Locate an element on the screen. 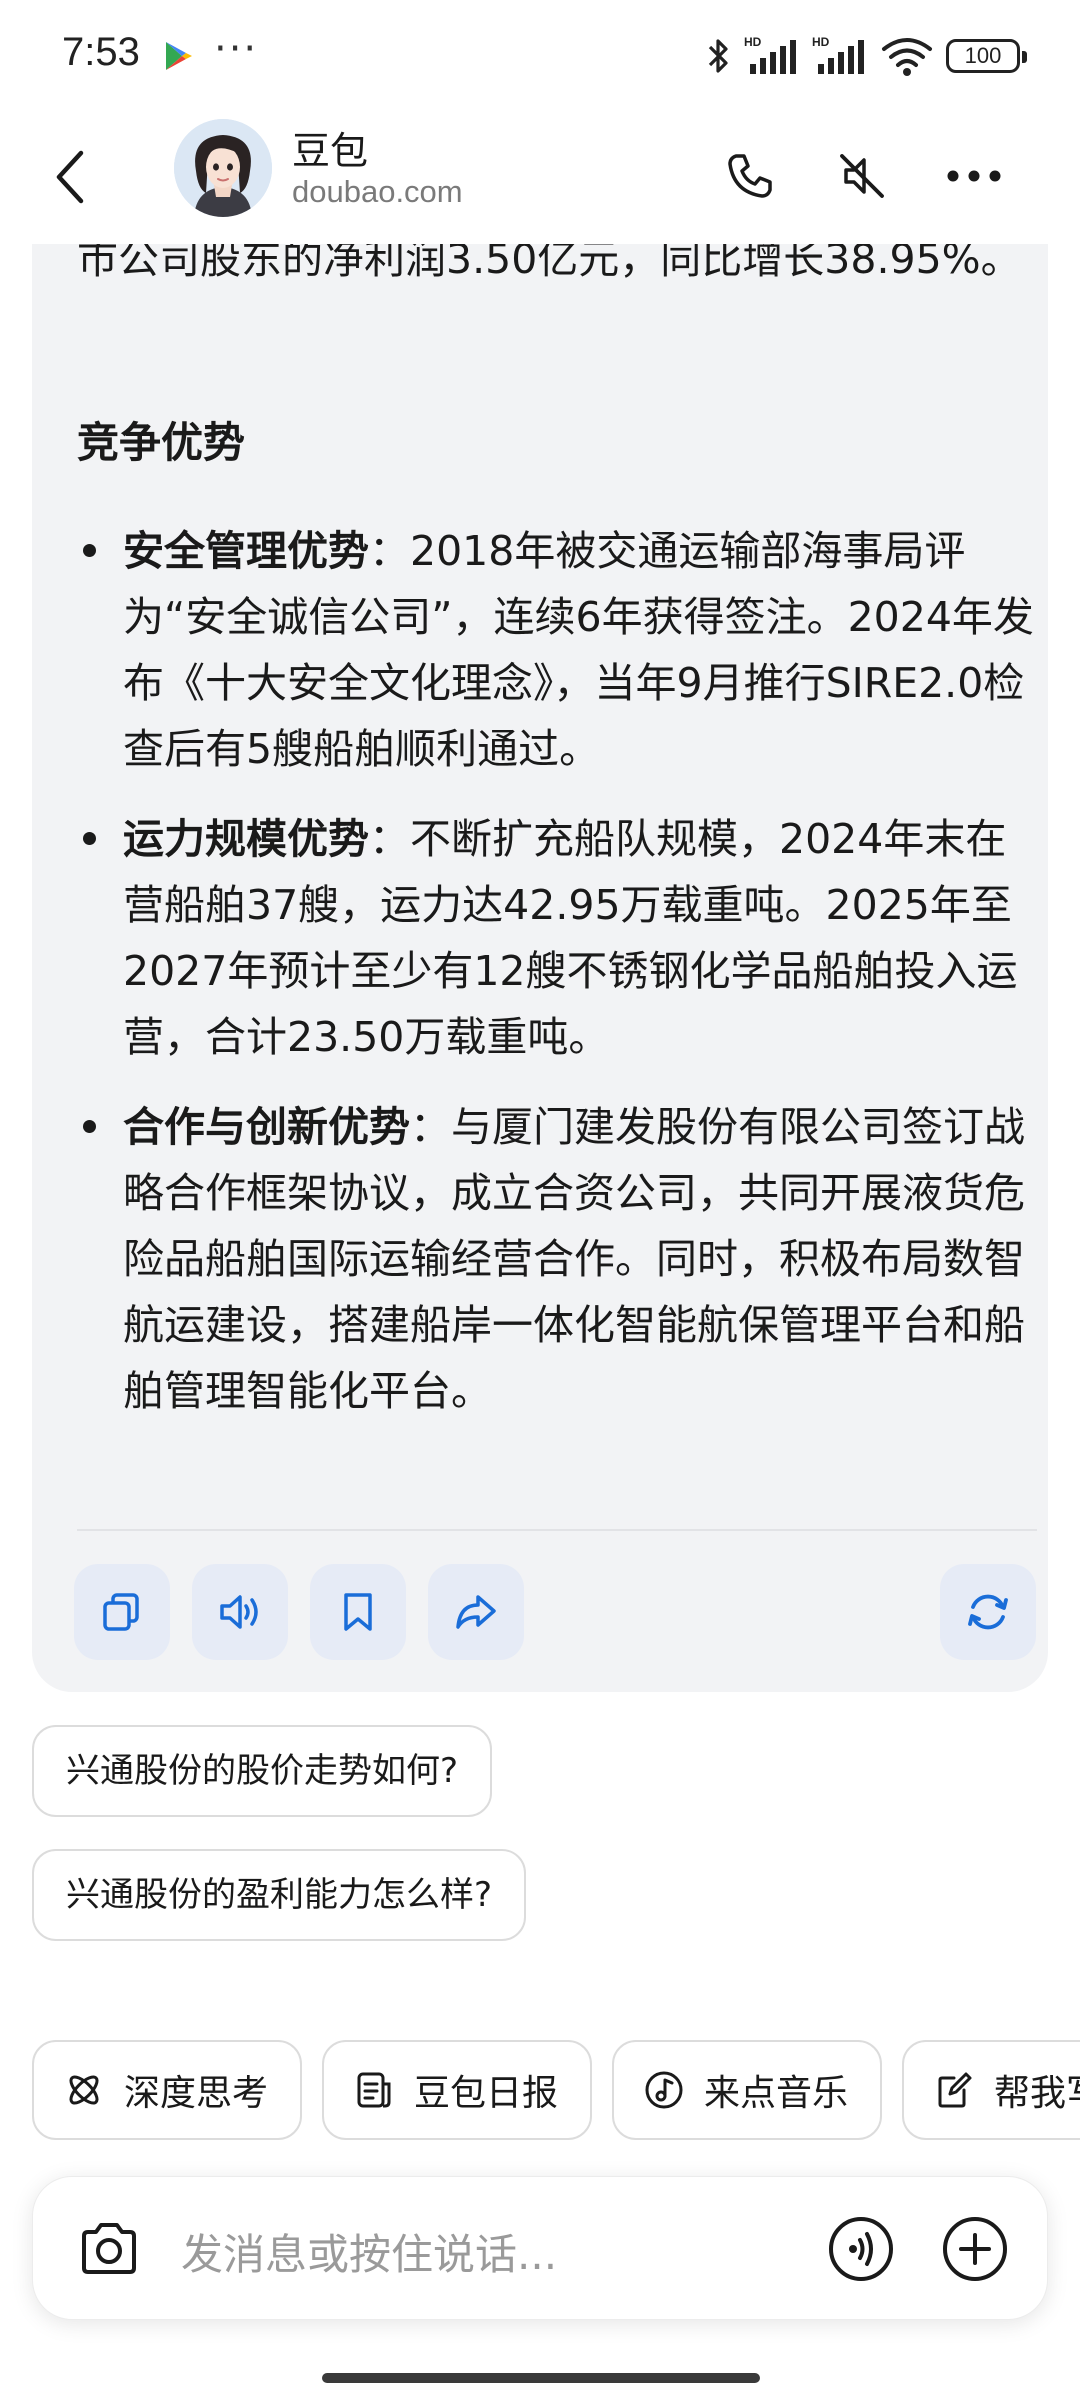 The width and height of the screenshot is (1080, 2400). chat-subtitle: doubao.com is located at coordinates (377, 191).